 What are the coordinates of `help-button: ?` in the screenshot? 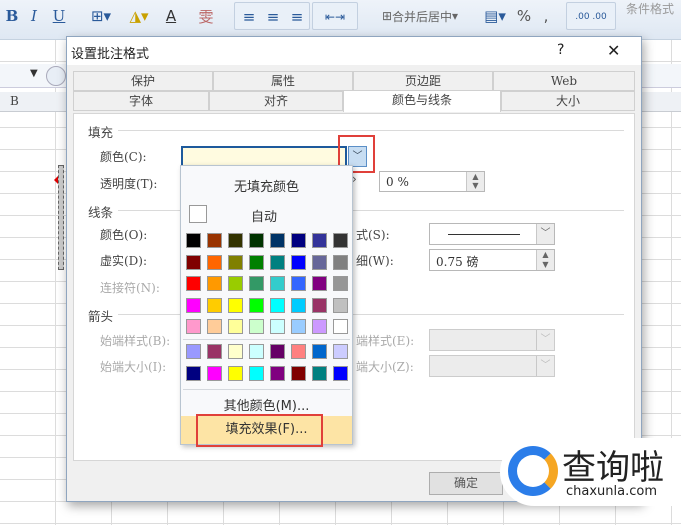 It's located at (560, 50).